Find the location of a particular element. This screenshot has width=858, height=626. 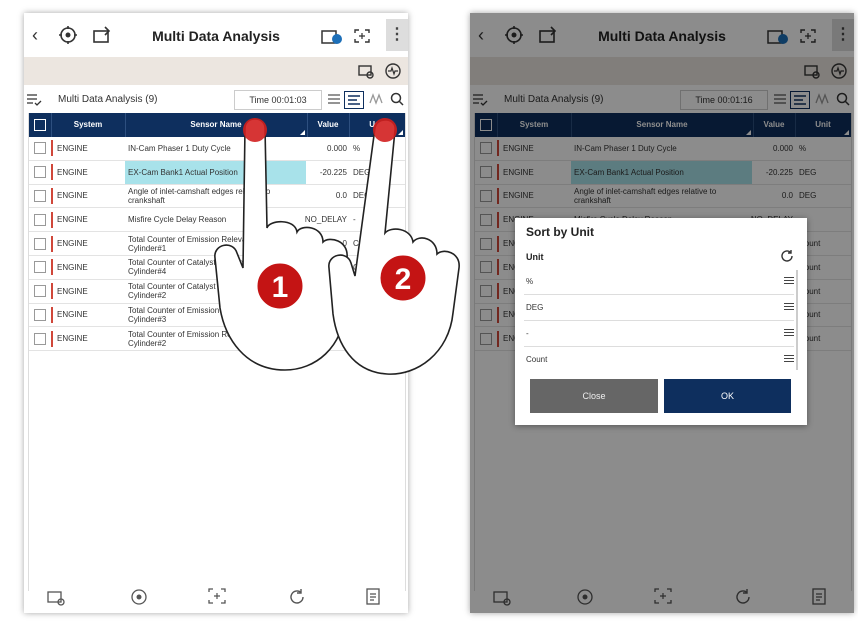

unit-sort-item: Count is located at coordinates (659, 360).